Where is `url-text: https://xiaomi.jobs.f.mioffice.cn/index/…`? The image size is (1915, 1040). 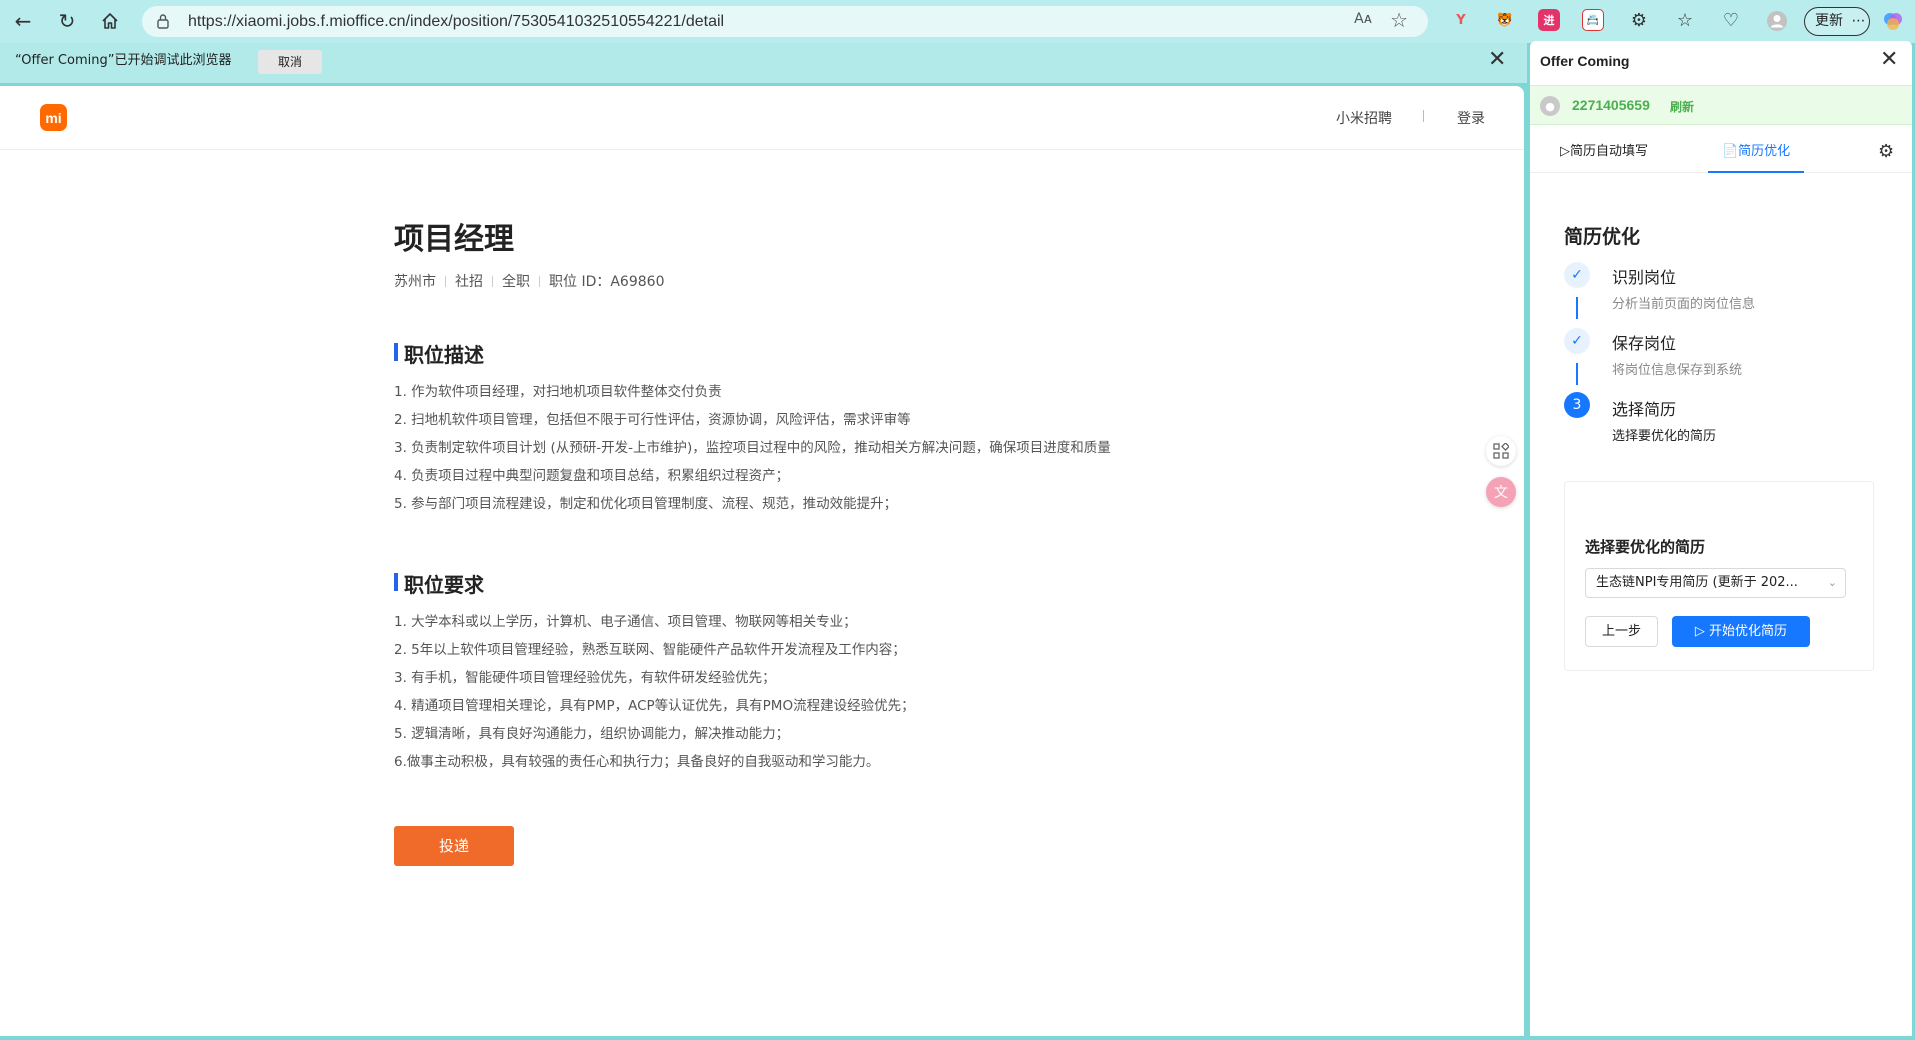
url-text: https://xiaomi.jobs.f.mioffice.cn/index/… is located at coordinates (456, 21).